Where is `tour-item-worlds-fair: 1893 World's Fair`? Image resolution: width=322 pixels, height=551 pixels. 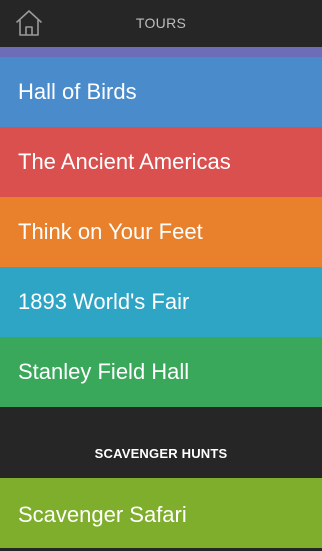
tour-item-worlds-fair: 1893 World's Fair is located at coordinates (161, 302).